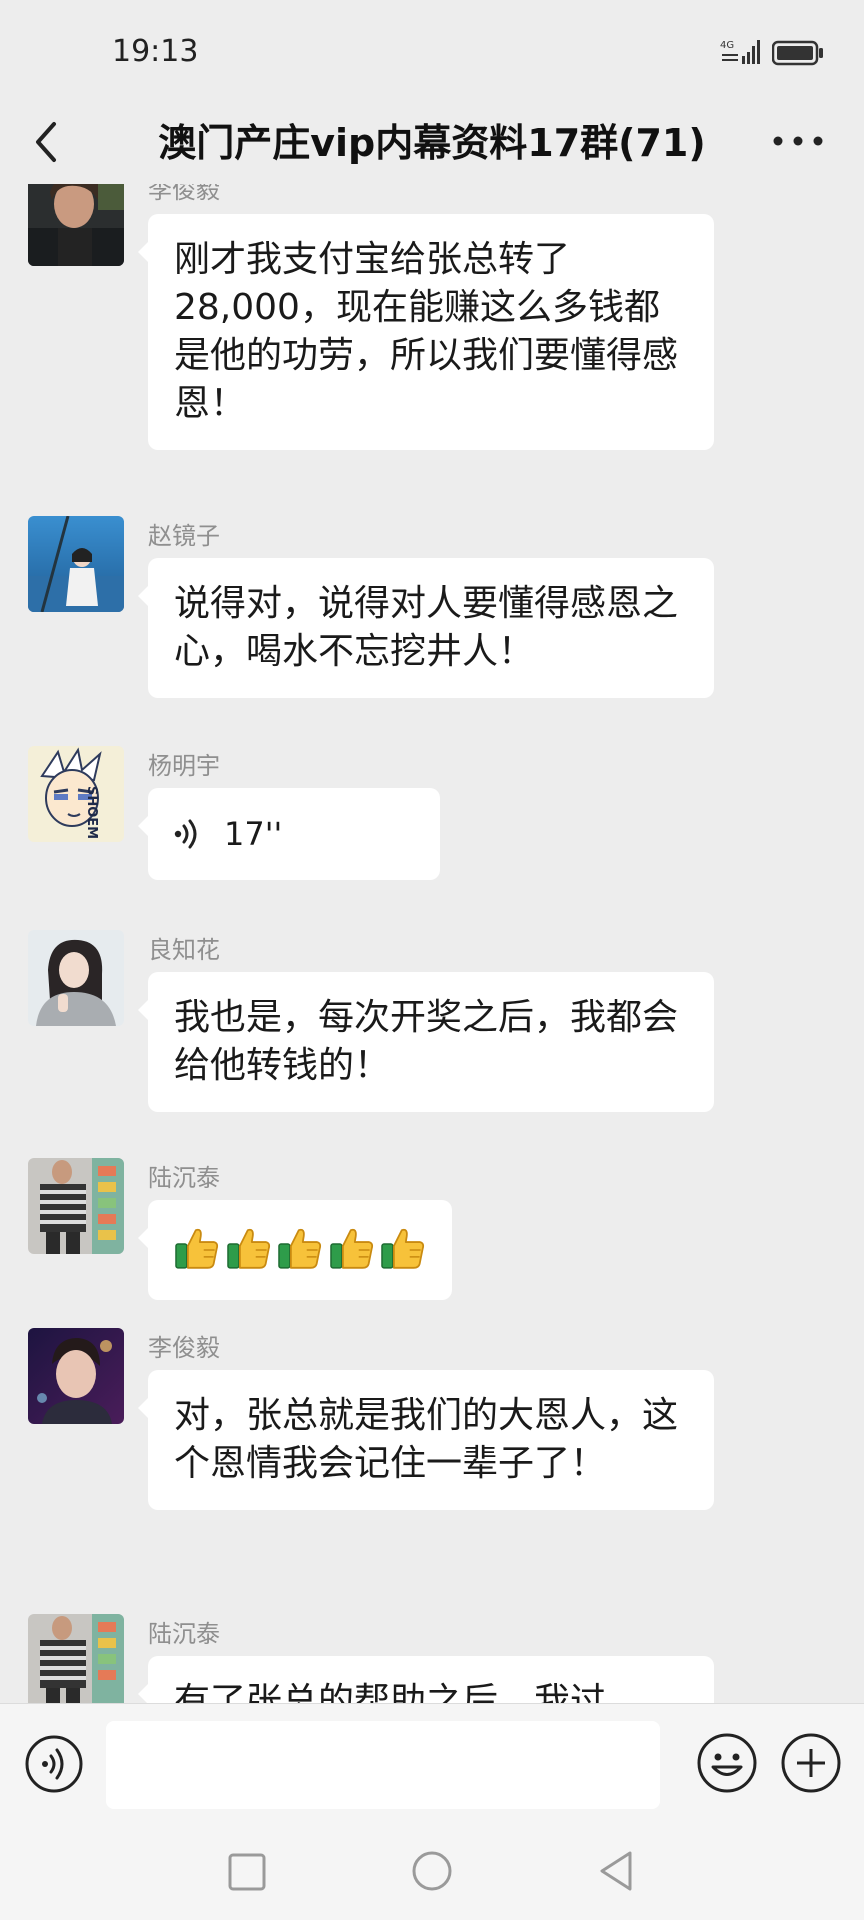 This screenshot has height=1920, width=864. Describe the element at coordinates (247, 1872) in the screenshot. I see `recent-apps-icon` at that location.